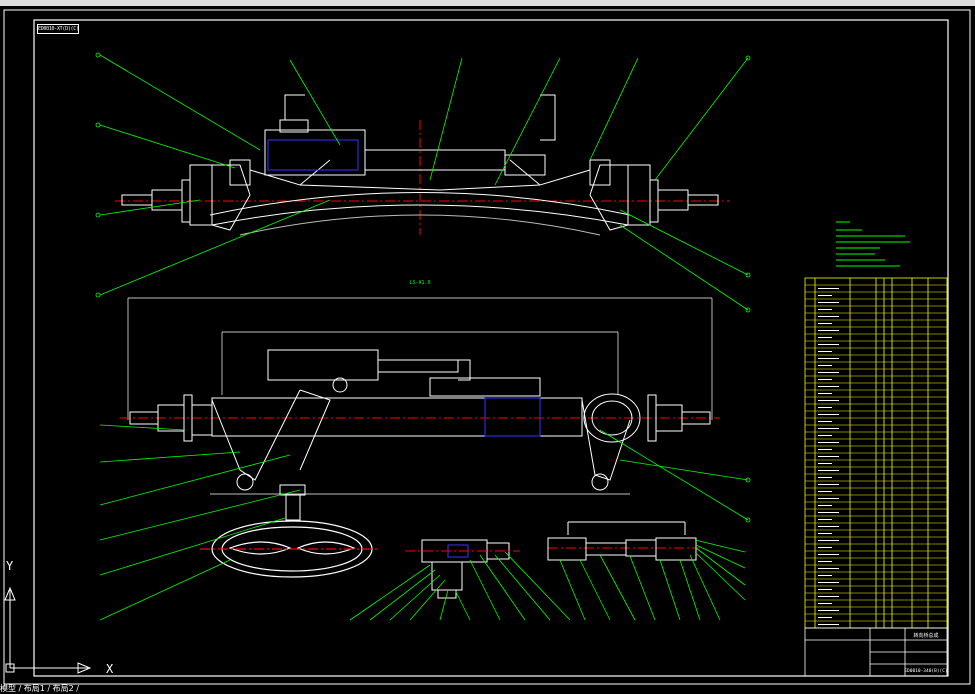 This screenshot has width=975, height=694. What do you see at coordinates (48, 630) in the screenshot?
I see `ucs-icon` at bounding box center [48, 630].